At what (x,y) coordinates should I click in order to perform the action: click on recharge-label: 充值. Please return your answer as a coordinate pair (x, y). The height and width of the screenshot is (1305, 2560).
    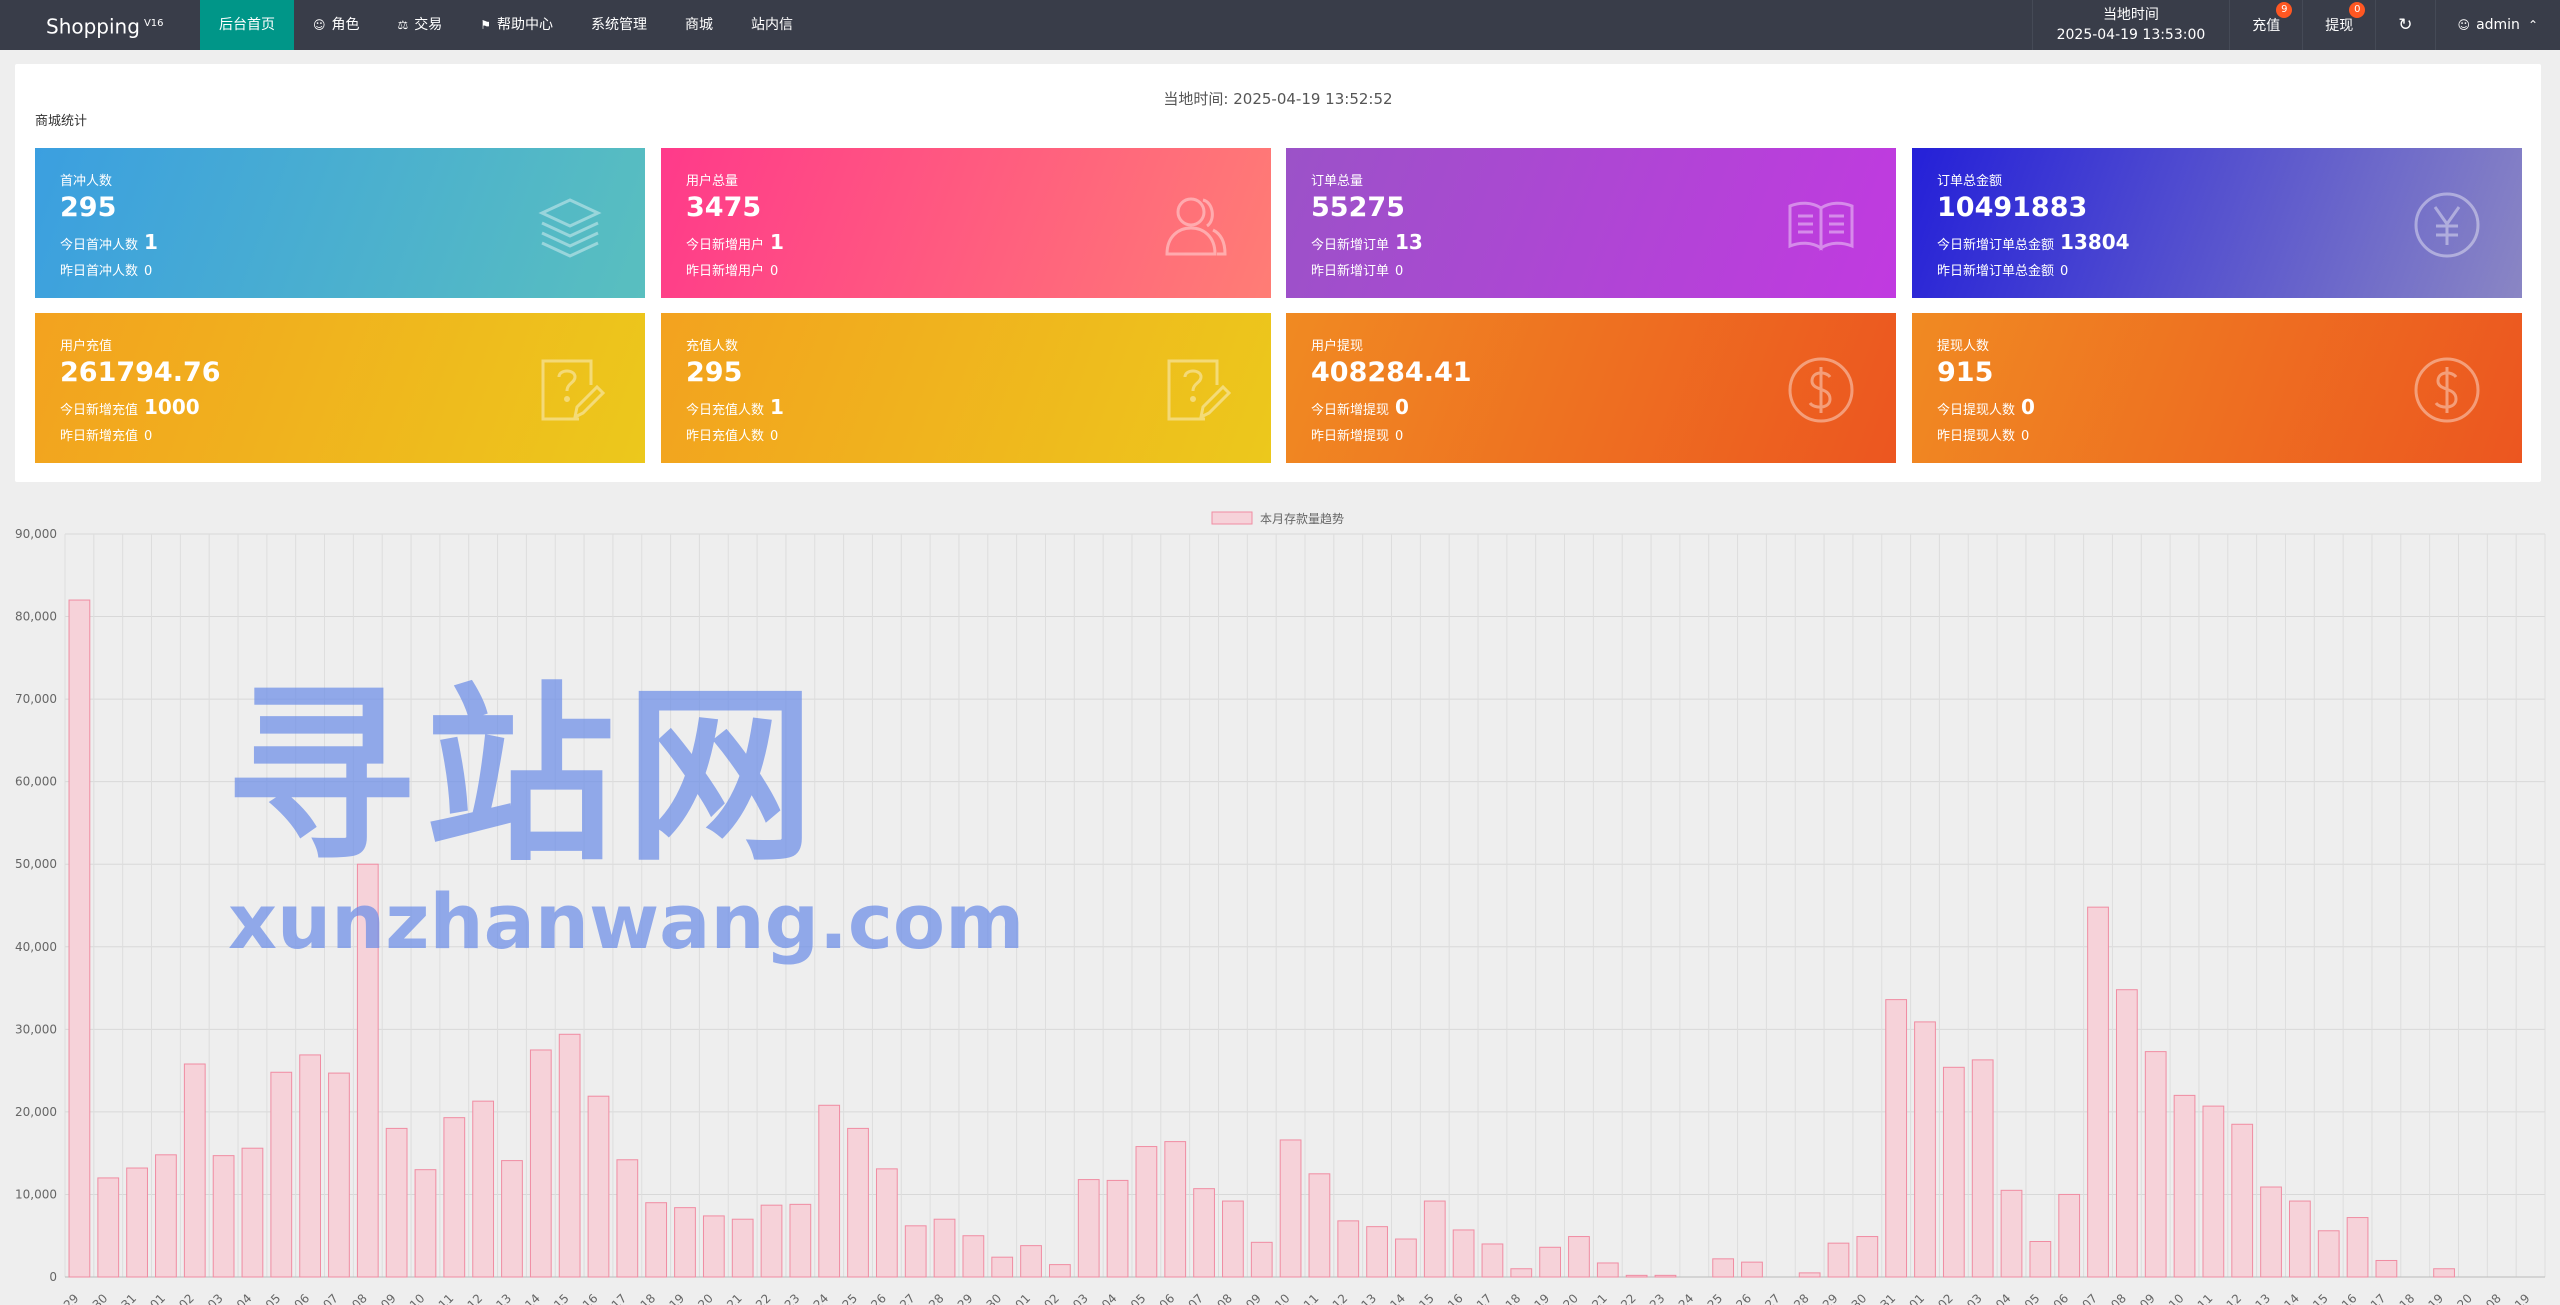
    Looking at the image, I should click on (2266, 26).